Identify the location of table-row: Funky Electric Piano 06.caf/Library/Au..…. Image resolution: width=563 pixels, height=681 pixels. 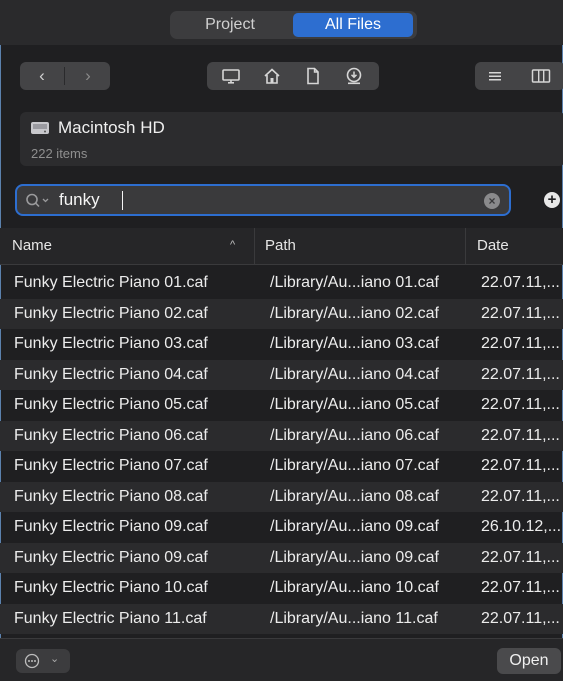
(281, 435).